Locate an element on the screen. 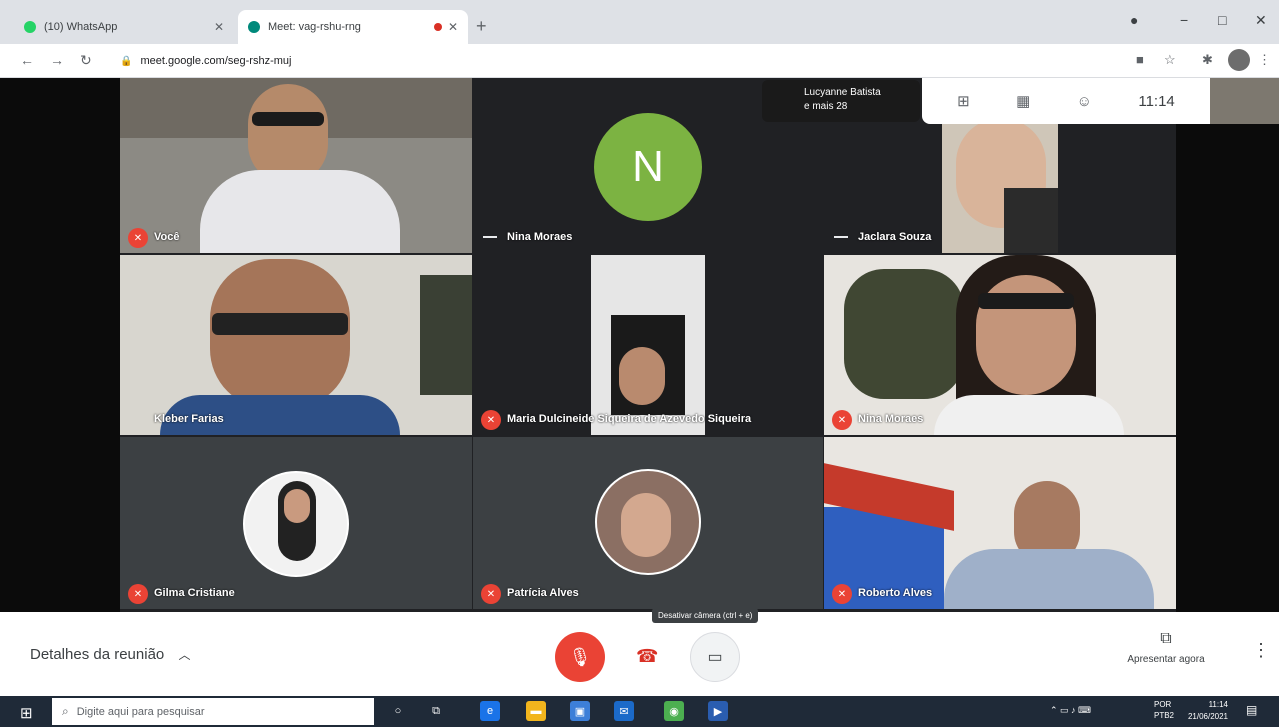  mic-toggle-button: 🎙 is located at coordinates (580, 657).